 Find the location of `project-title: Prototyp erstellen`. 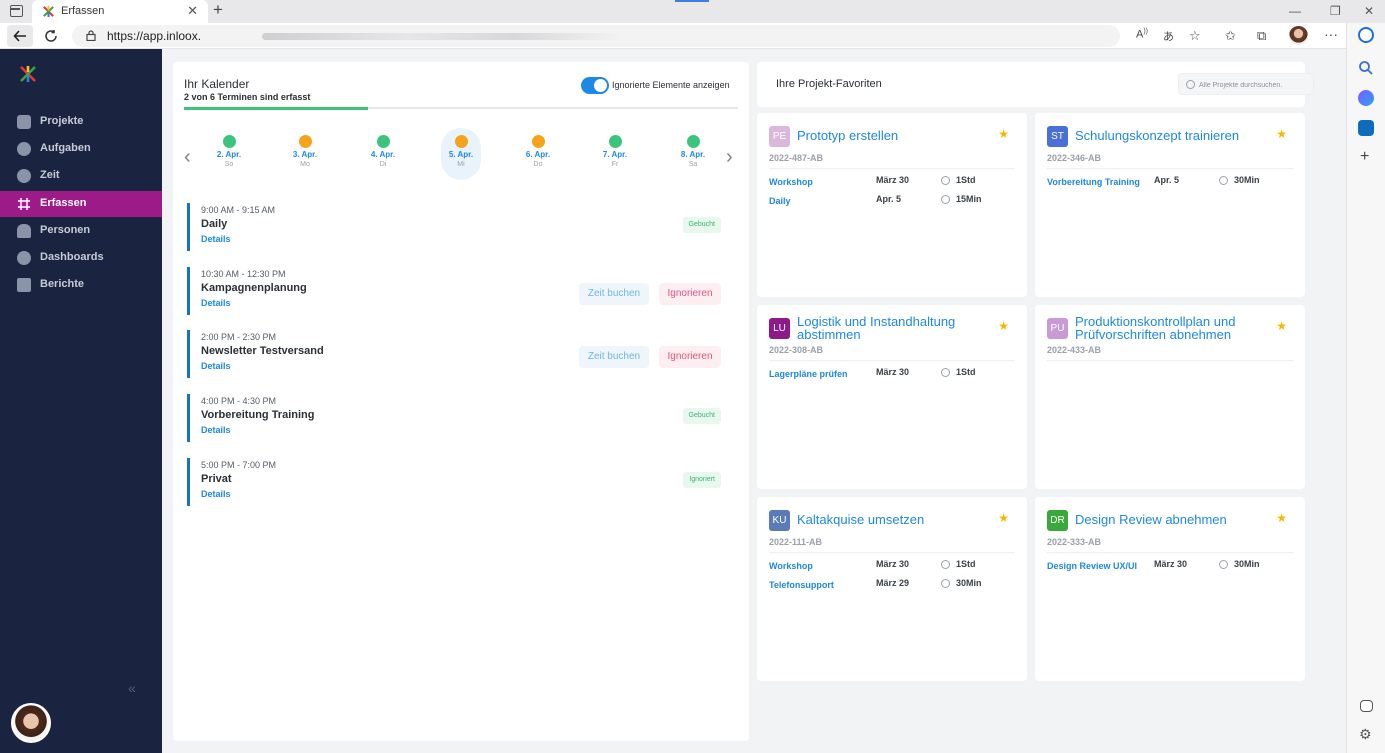

project-title: Prototyp erstellen is located at coordinates (897, 135).